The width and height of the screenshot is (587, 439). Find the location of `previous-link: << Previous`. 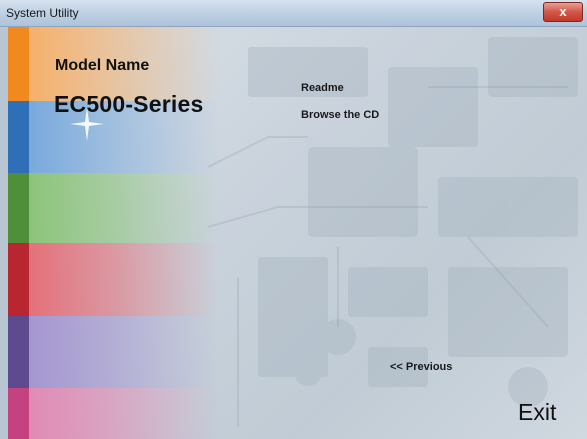

previous-link: << Previous is located at coordinates (421, 367).